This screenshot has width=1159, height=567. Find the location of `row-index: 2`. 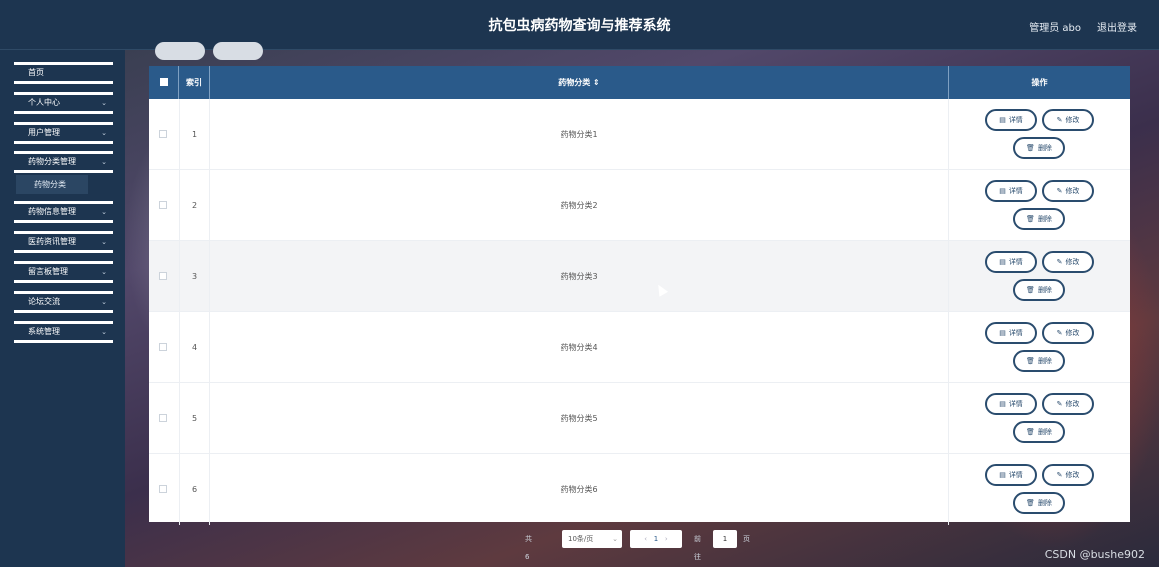

row-index: 2 is located at coordinates (194, 205).